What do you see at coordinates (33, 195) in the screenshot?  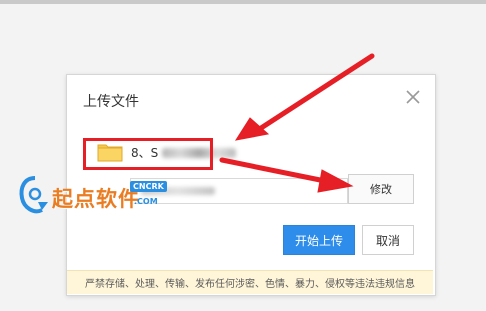 I see `watermark-swirl-icon` at bounding box center [33, 195].